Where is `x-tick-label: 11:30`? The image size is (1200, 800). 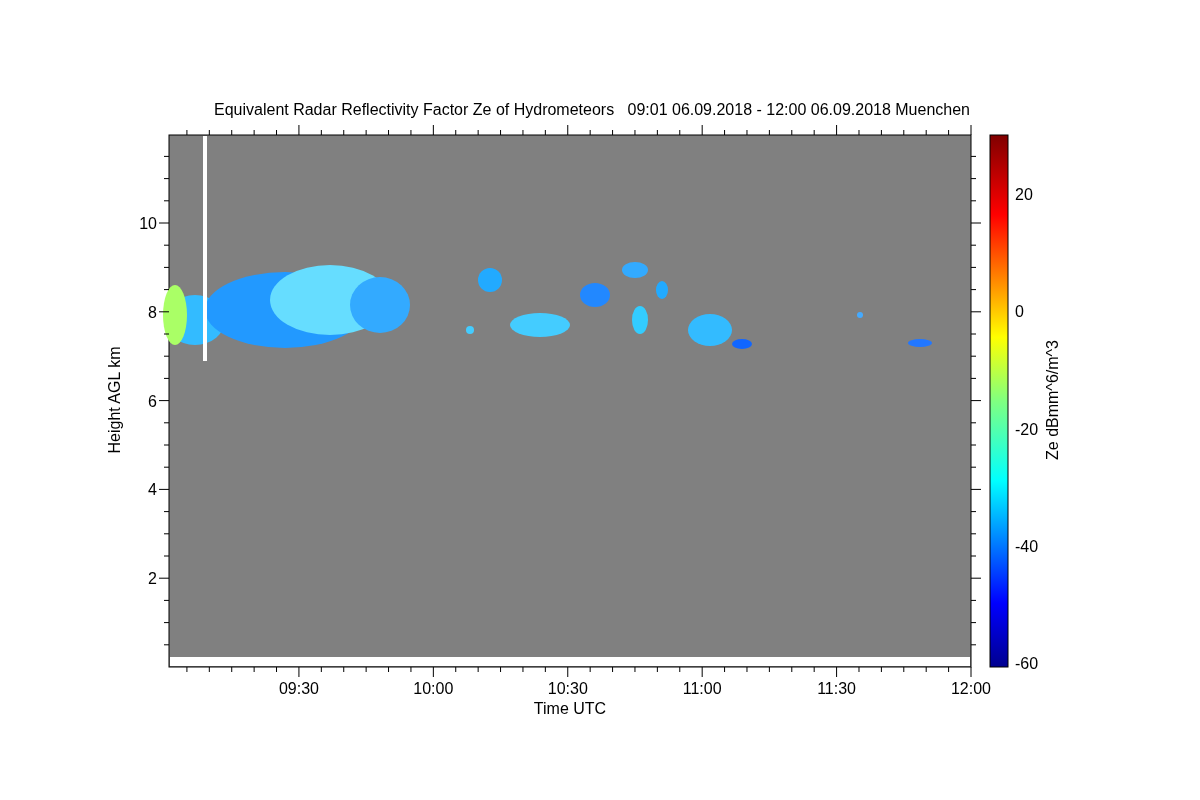 x-tick-label: 11:30 is located at coordinates (836, 688).